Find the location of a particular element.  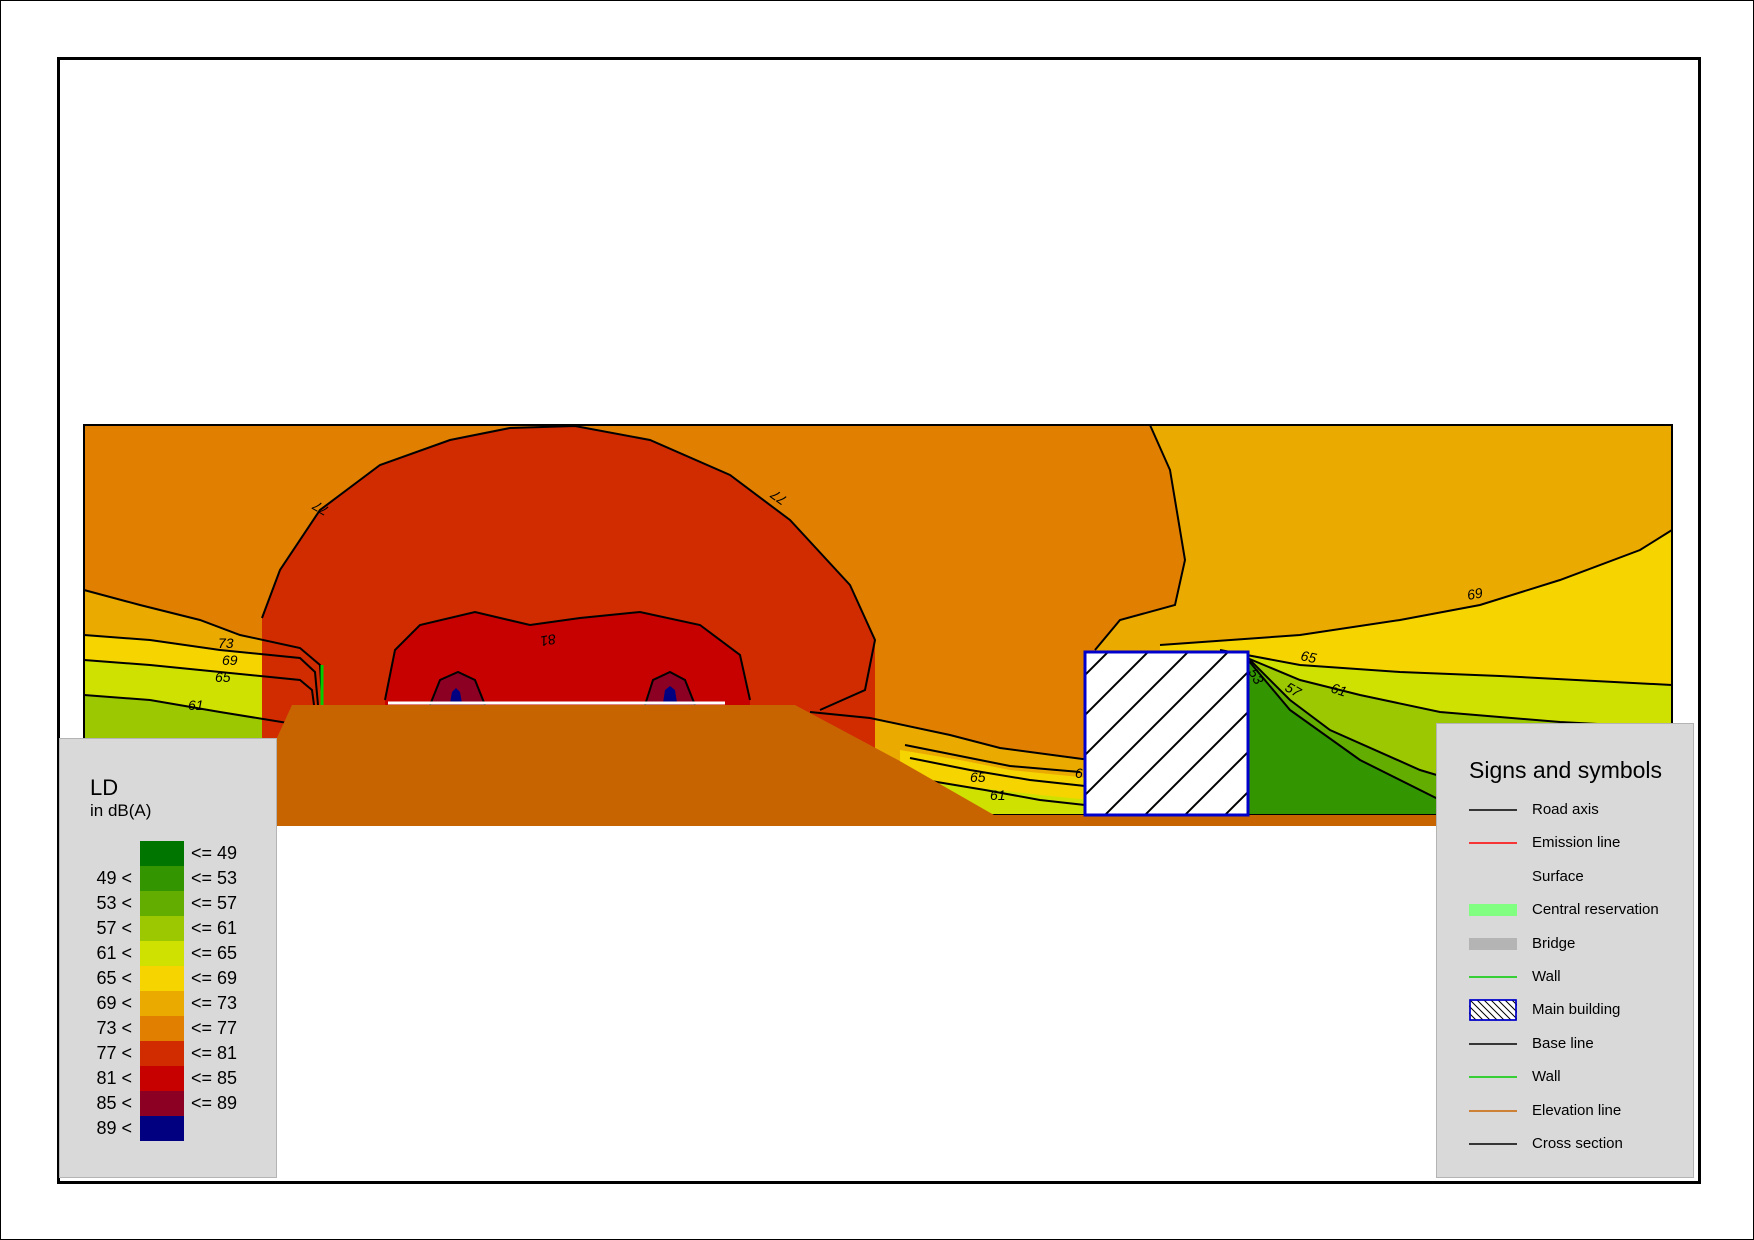

ld-scale-lower-bound: 49 < is located at coordinates (114, 878).